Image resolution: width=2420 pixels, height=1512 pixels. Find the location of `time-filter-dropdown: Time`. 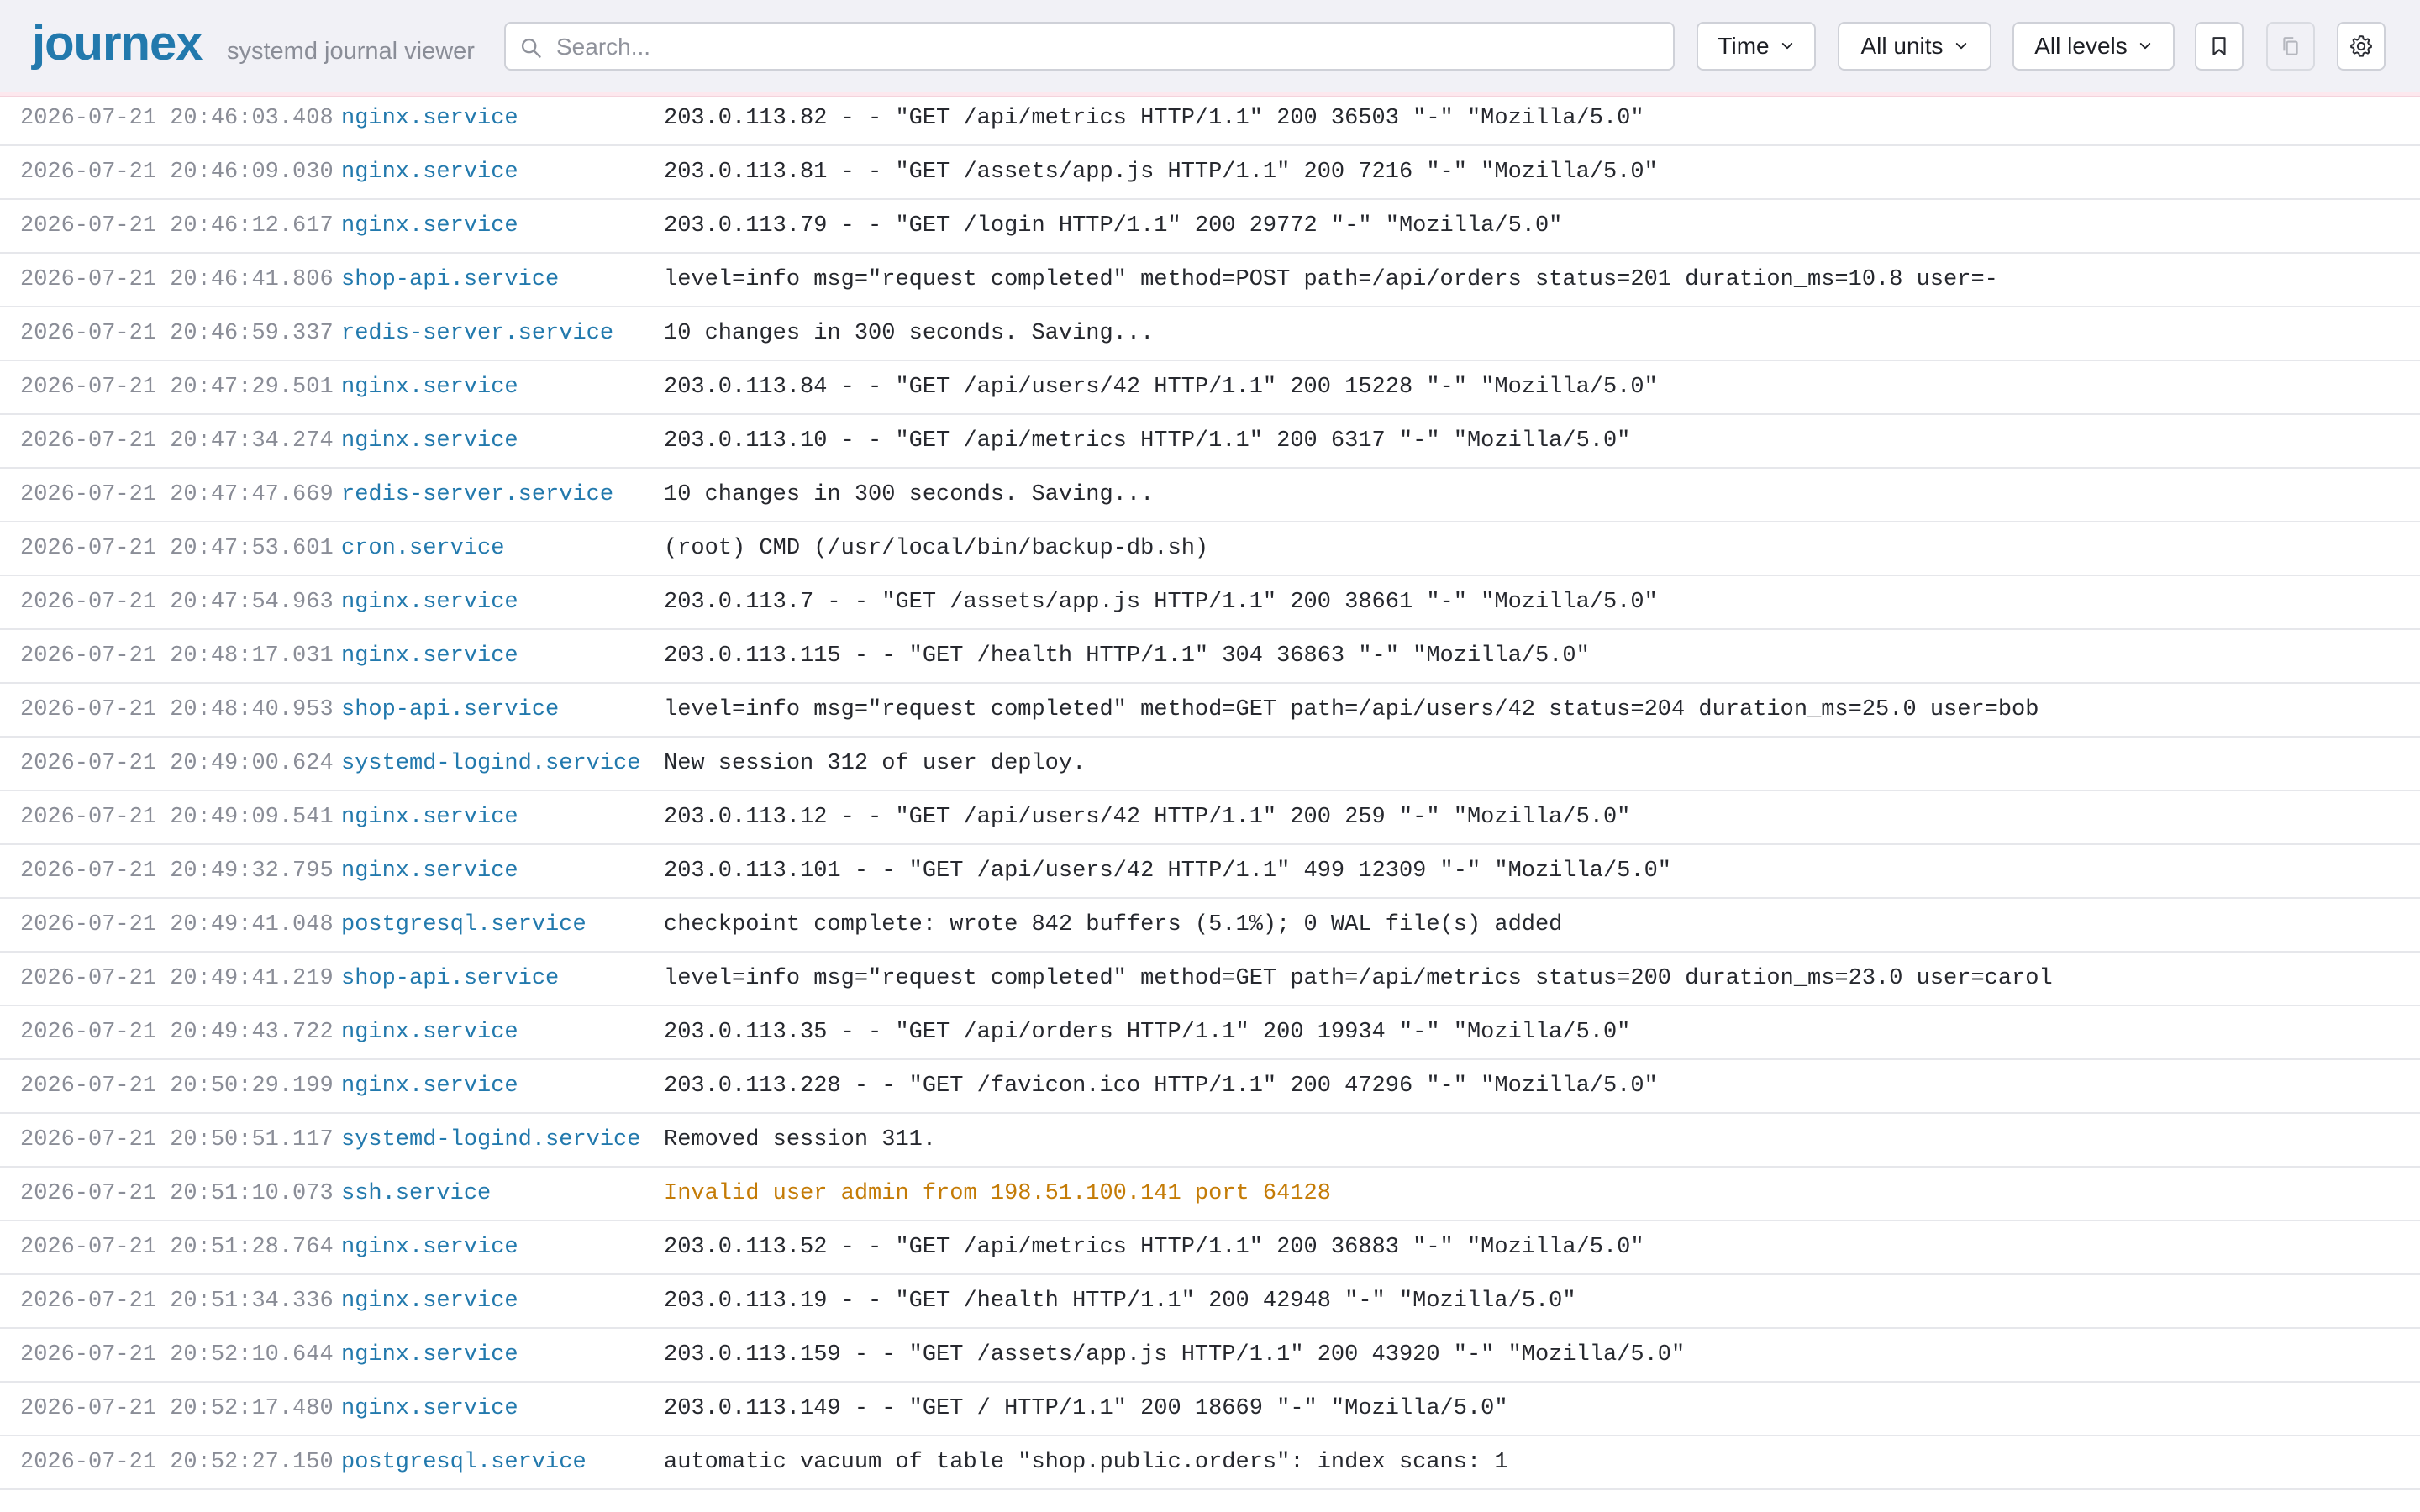

time-filter-dropdown: Time is located at coordinates (1756, 46).